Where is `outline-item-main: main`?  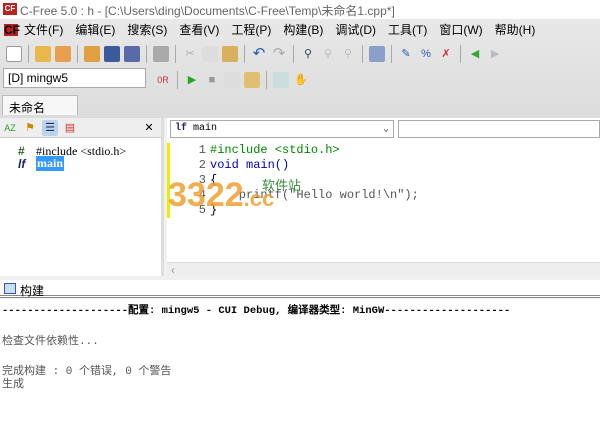
outline-item-main: main is located at coordinates (50, 163).